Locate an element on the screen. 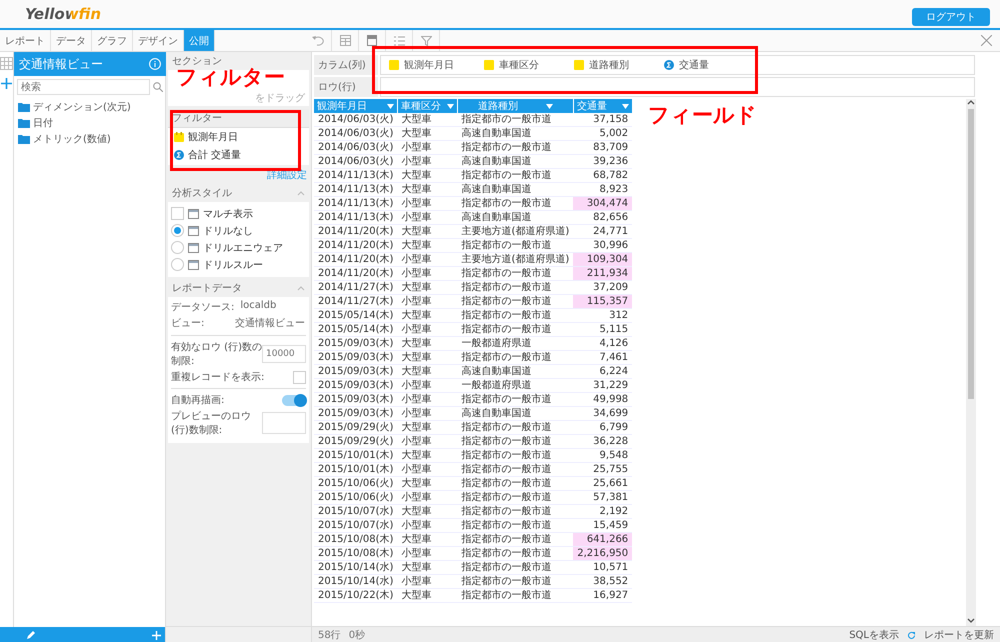  list-icon is located at coordinates (399, 41).